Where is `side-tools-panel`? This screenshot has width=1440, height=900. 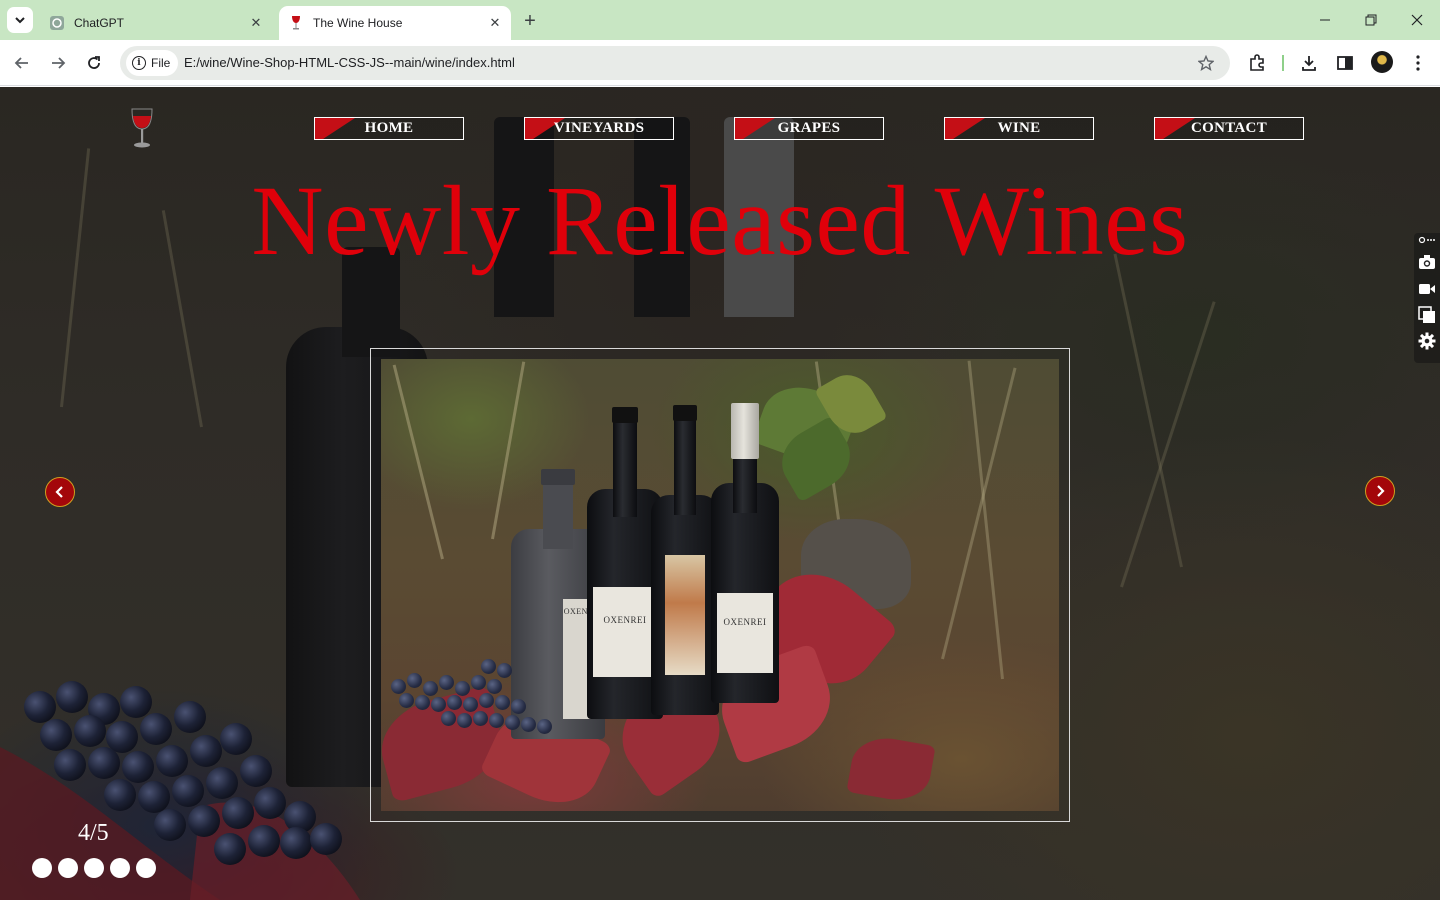
side-tools-panel is located at coordinates (1427, 298).